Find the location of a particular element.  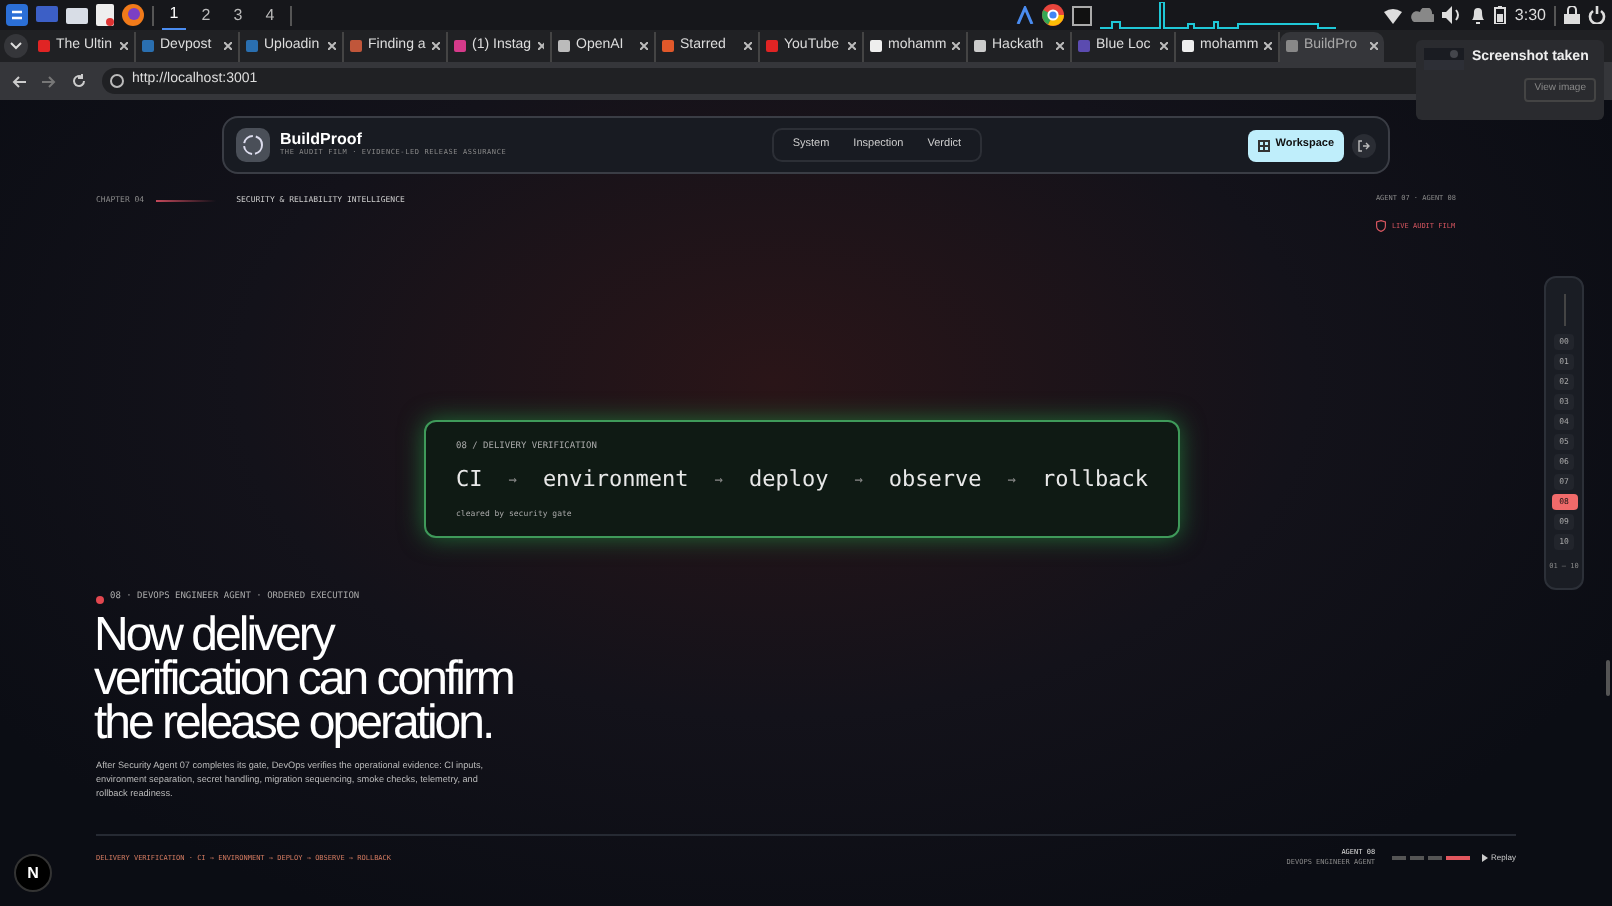

activity-graph-icon is located at coordinates (1220, 15).